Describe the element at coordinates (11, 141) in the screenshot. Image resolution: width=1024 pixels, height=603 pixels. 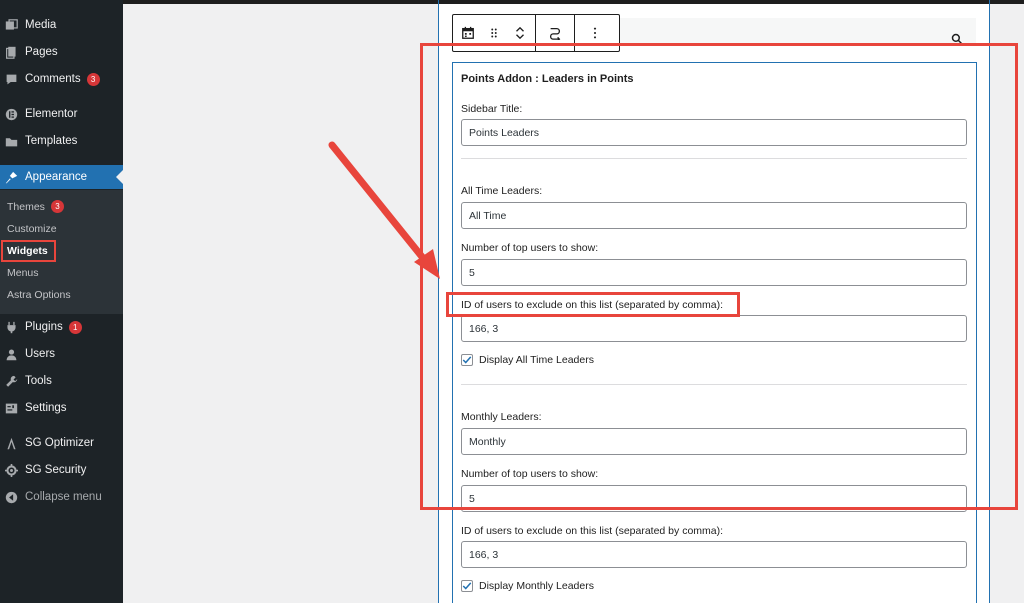
I see `templates-icon` at that location.